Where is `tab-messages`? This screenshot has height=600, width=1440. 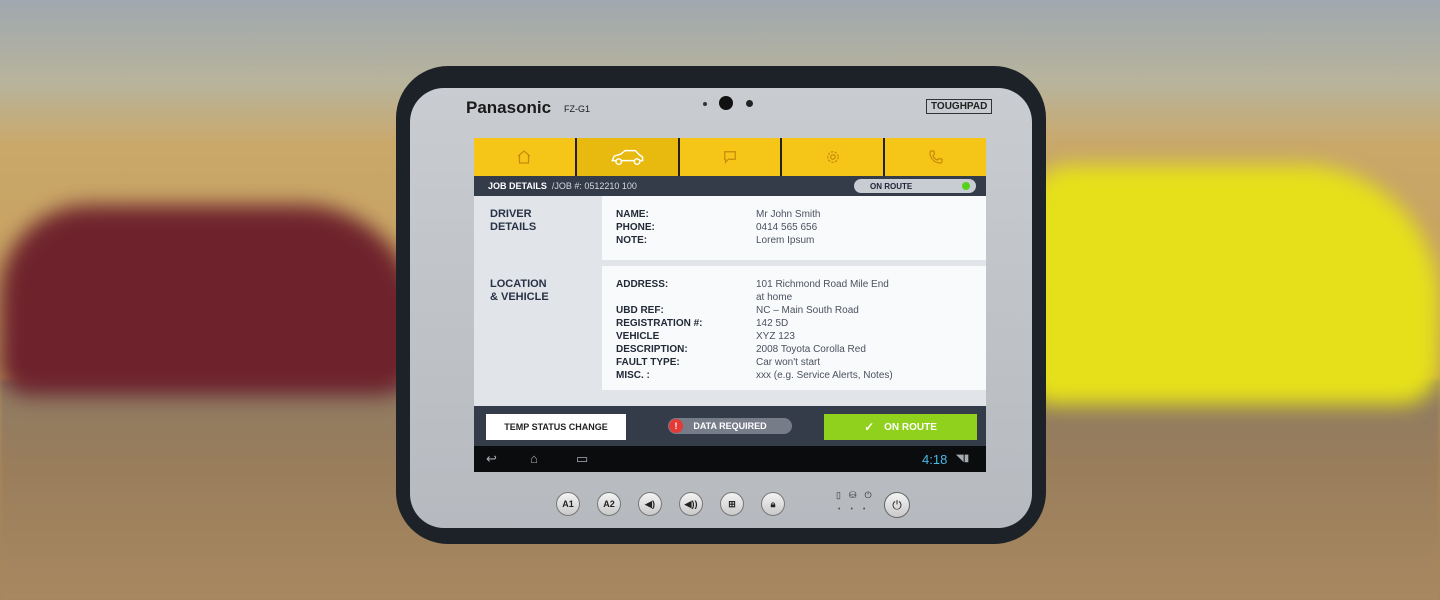 tab-messages is located at coordinates (730, 157).